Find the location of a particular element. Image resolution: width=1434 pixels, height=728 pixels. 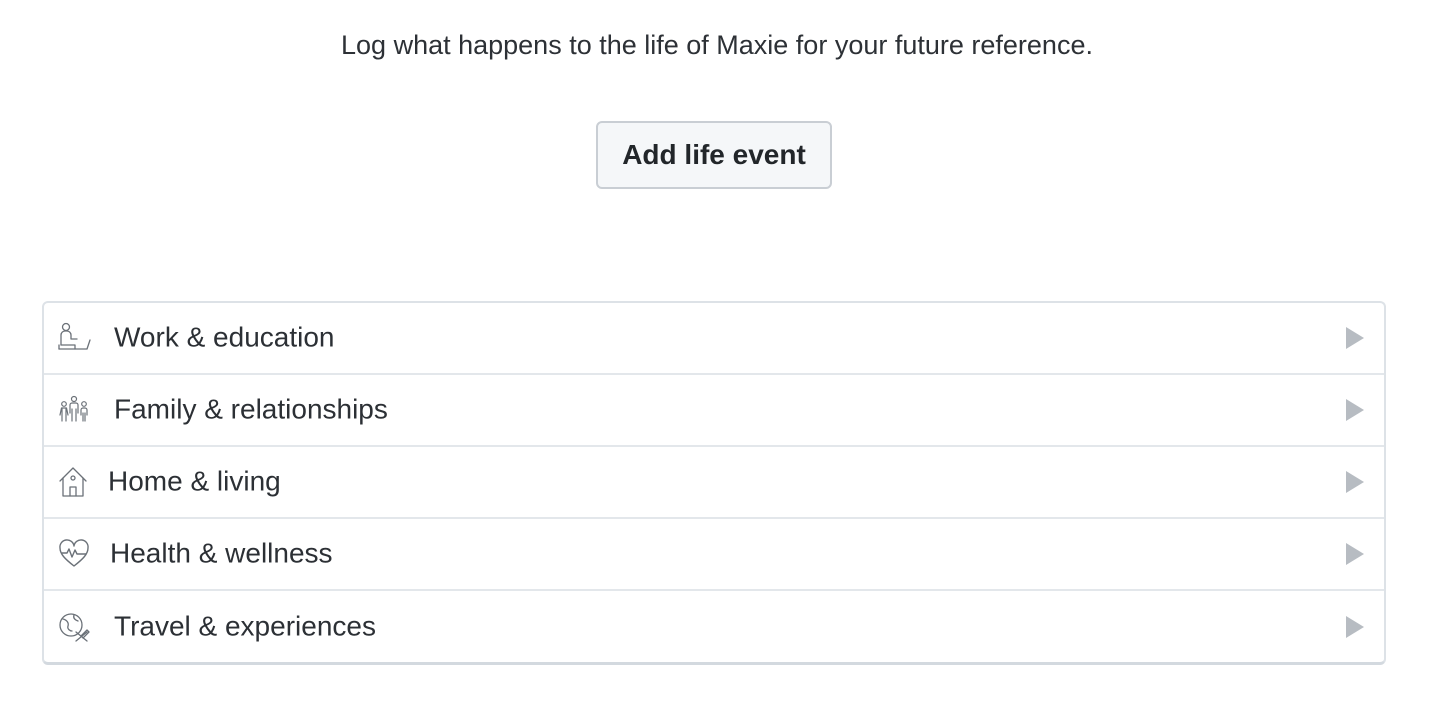

category-label: Work & education is located at coordinates (224, 337).